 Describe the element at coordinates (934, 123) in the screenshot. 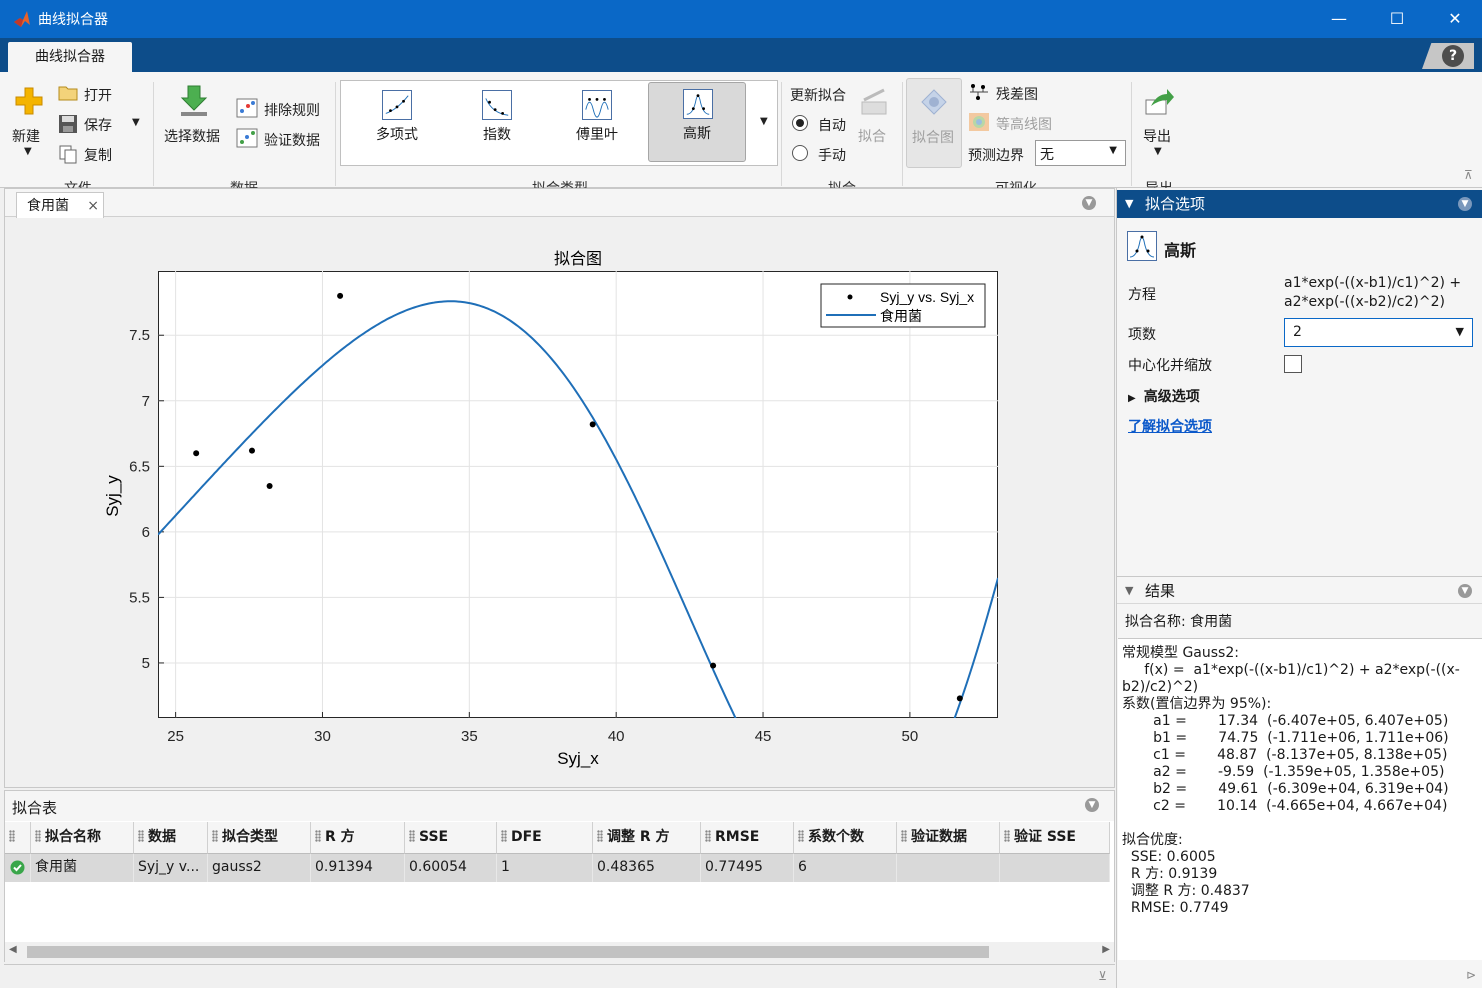

I see `fit-plot-button: 拟合图` at that location.